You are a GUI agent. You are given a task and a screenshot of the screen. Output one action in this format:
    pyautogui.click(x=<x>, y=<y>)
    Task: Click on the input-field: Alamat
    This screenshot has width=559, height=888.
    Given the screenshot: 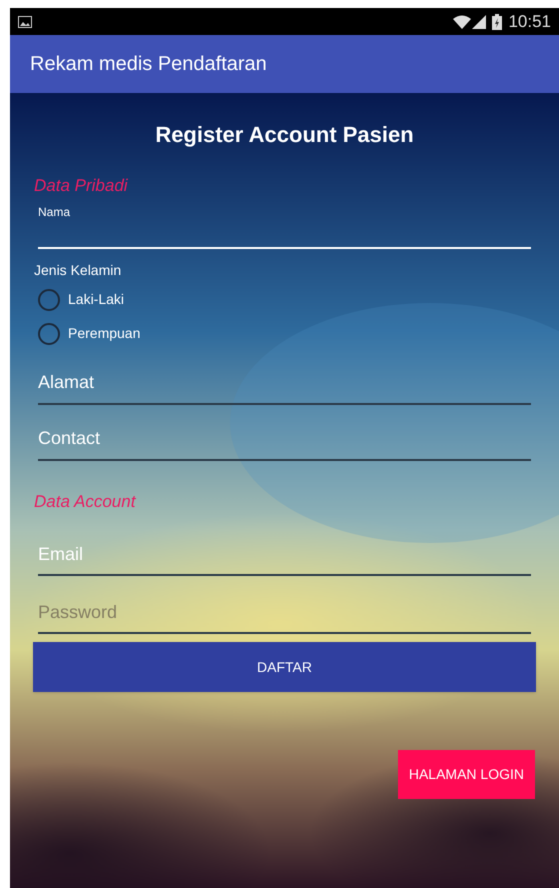 What is the action you would take?
    pyautogui.click(x=284, y=383)
    